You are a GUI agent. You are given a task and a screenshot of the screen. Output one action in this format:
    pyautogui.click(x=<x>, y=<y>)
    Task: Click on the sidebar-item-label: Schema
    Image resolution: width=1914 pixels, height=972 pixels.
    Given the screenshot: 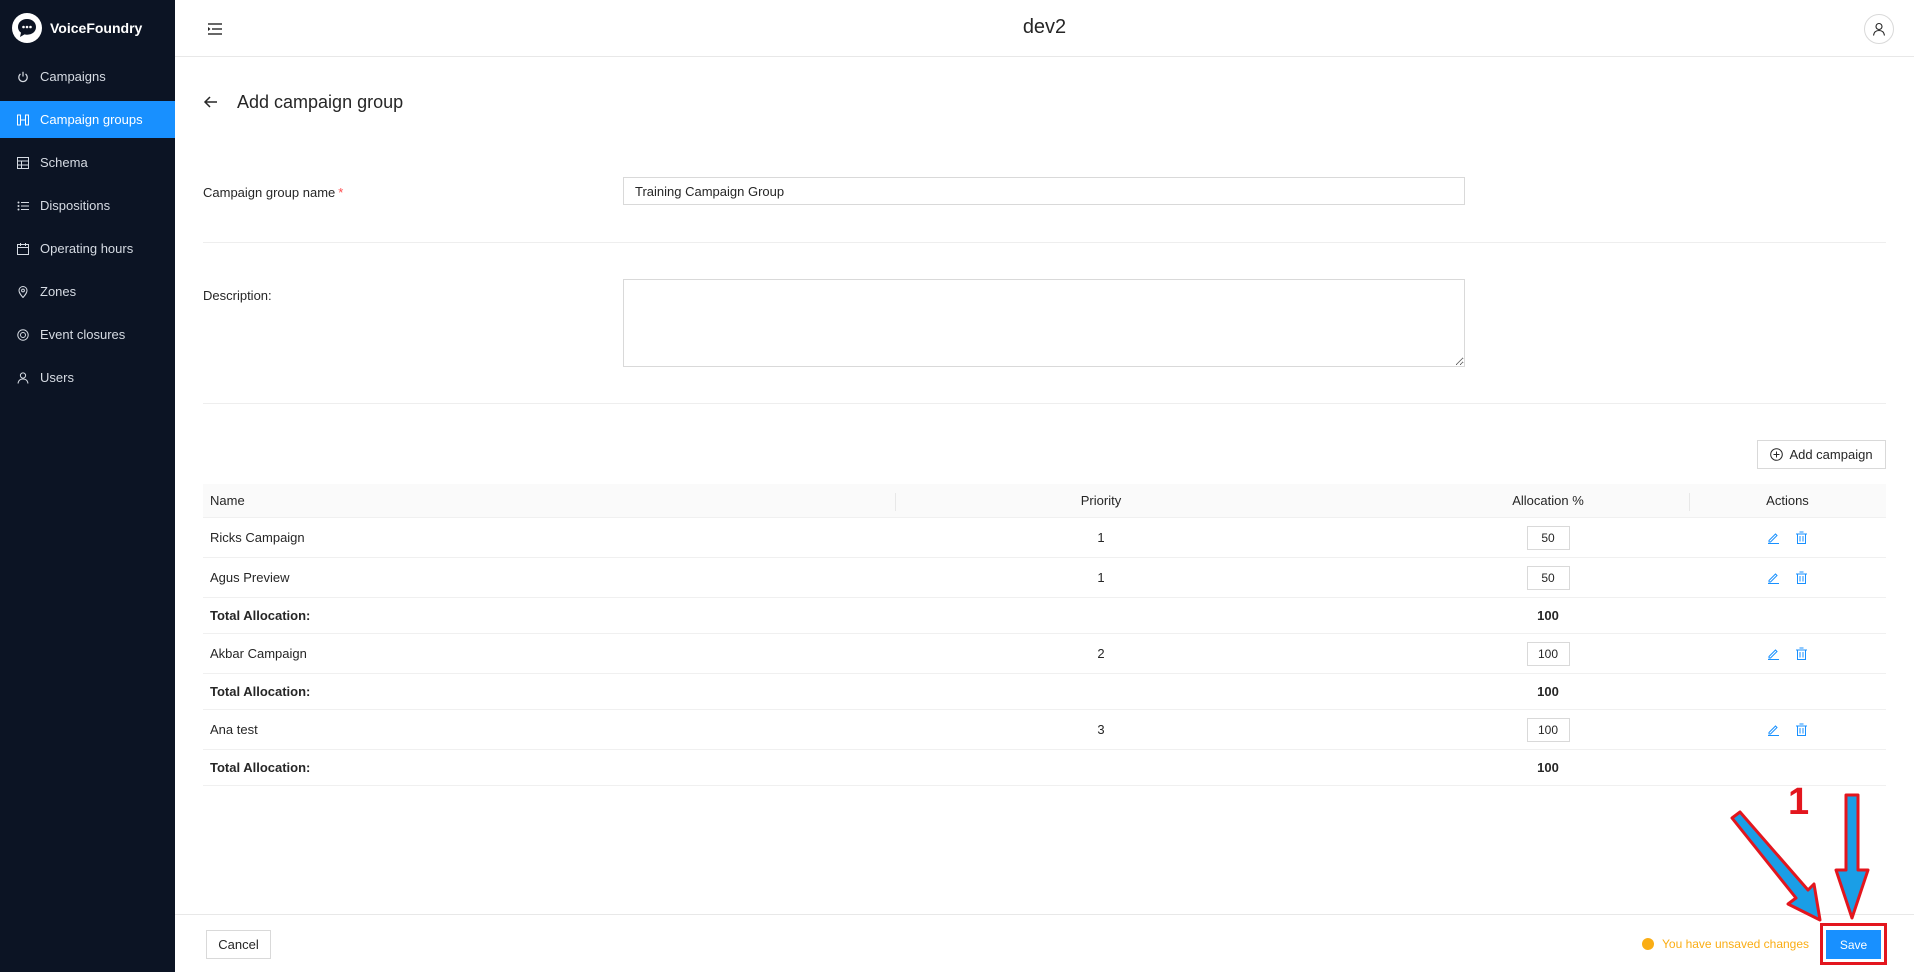 What is the action you would take?
    pyautogui.click(x=64, y=162)
    